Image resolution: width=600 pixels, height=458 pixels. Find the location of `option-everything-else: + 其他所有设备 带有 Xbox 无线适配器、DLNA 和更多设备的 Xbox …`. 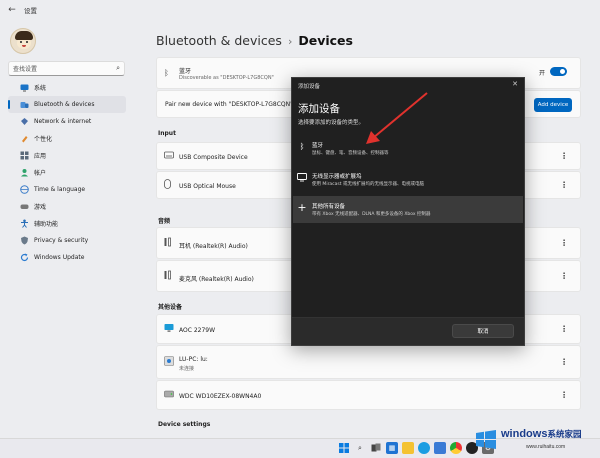

option-everything-else: + 其他所有设备 带有 Xbox 无线适配器、DLNA 和更多设备的 Xbox … is located at coordinates (408, 209).